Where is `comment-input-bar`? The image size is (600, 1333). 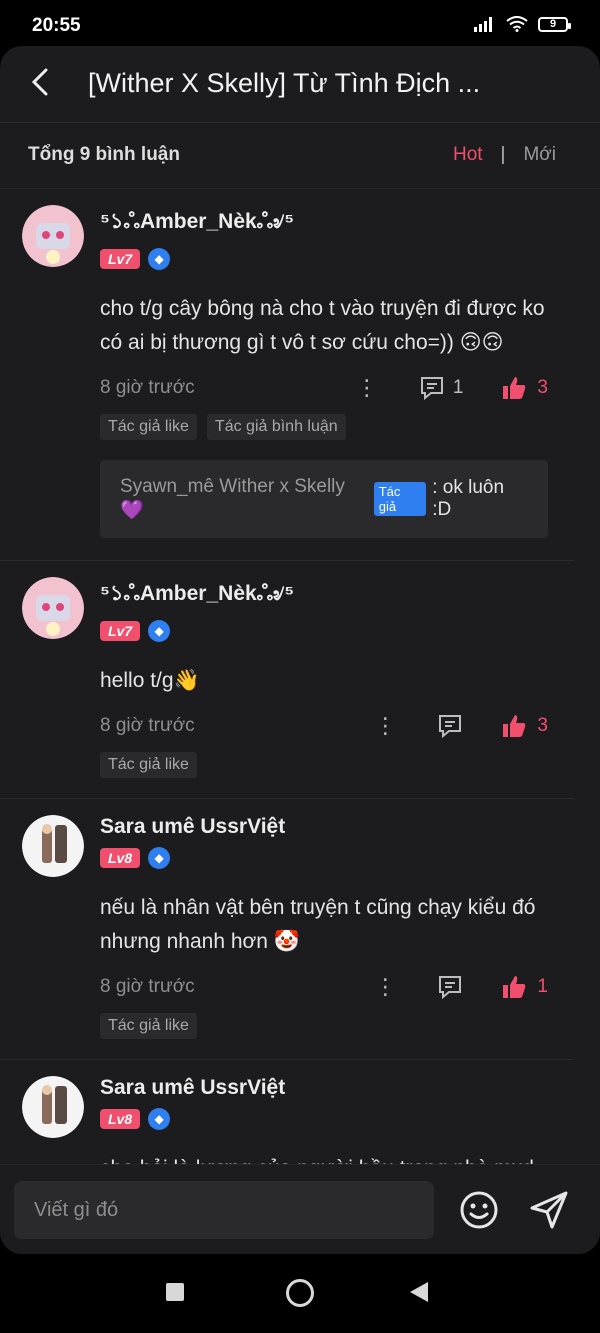 comment-input-bar is located at coordinates (300, 1209).